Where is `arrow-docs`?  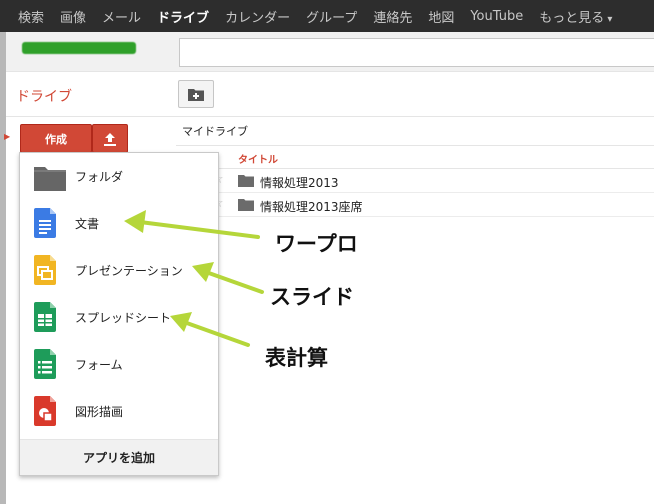 arrow-docs is located at coordinates (199, 229).